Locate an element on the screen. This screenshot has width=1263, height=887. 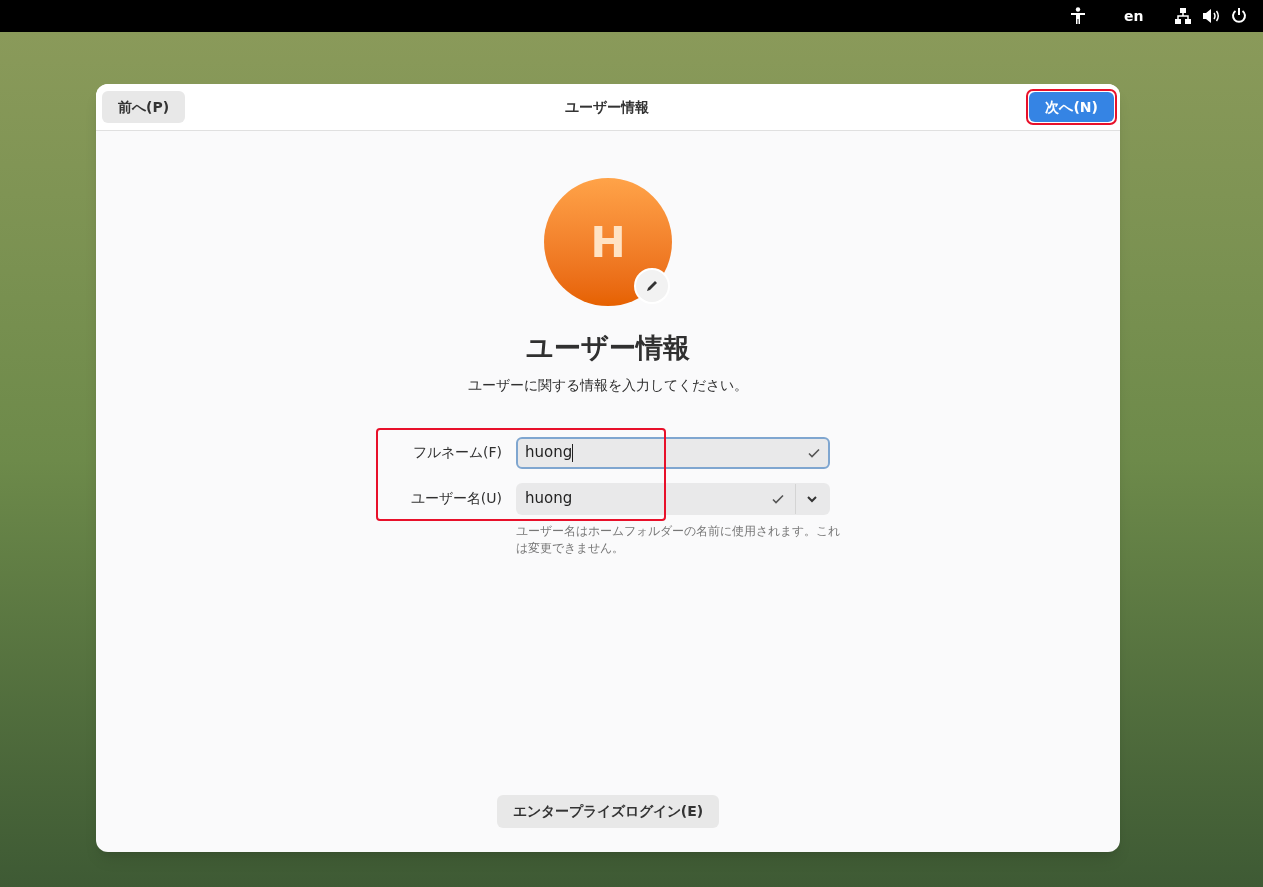
username-combo-field: huong is located at coordinates (673, 498).